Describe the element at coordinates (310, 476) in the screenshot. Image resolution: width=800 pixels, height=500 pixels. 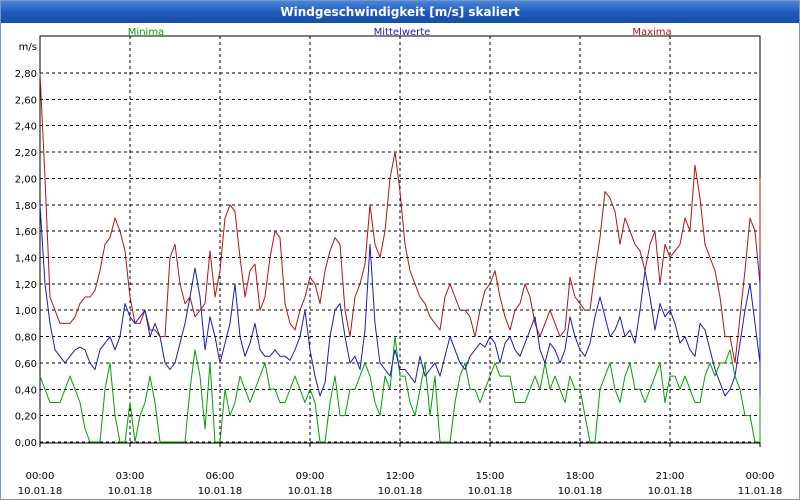
I see `x-tick-time: 09:00` at that location.